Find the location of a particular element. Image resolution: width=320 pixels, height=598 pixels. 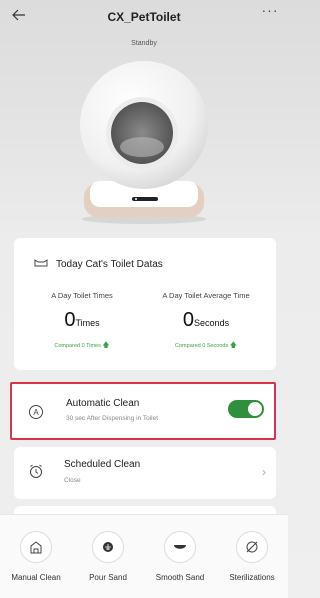

scheduled-clean-title: Scheduled Clean is located at coordinates (102, 464).